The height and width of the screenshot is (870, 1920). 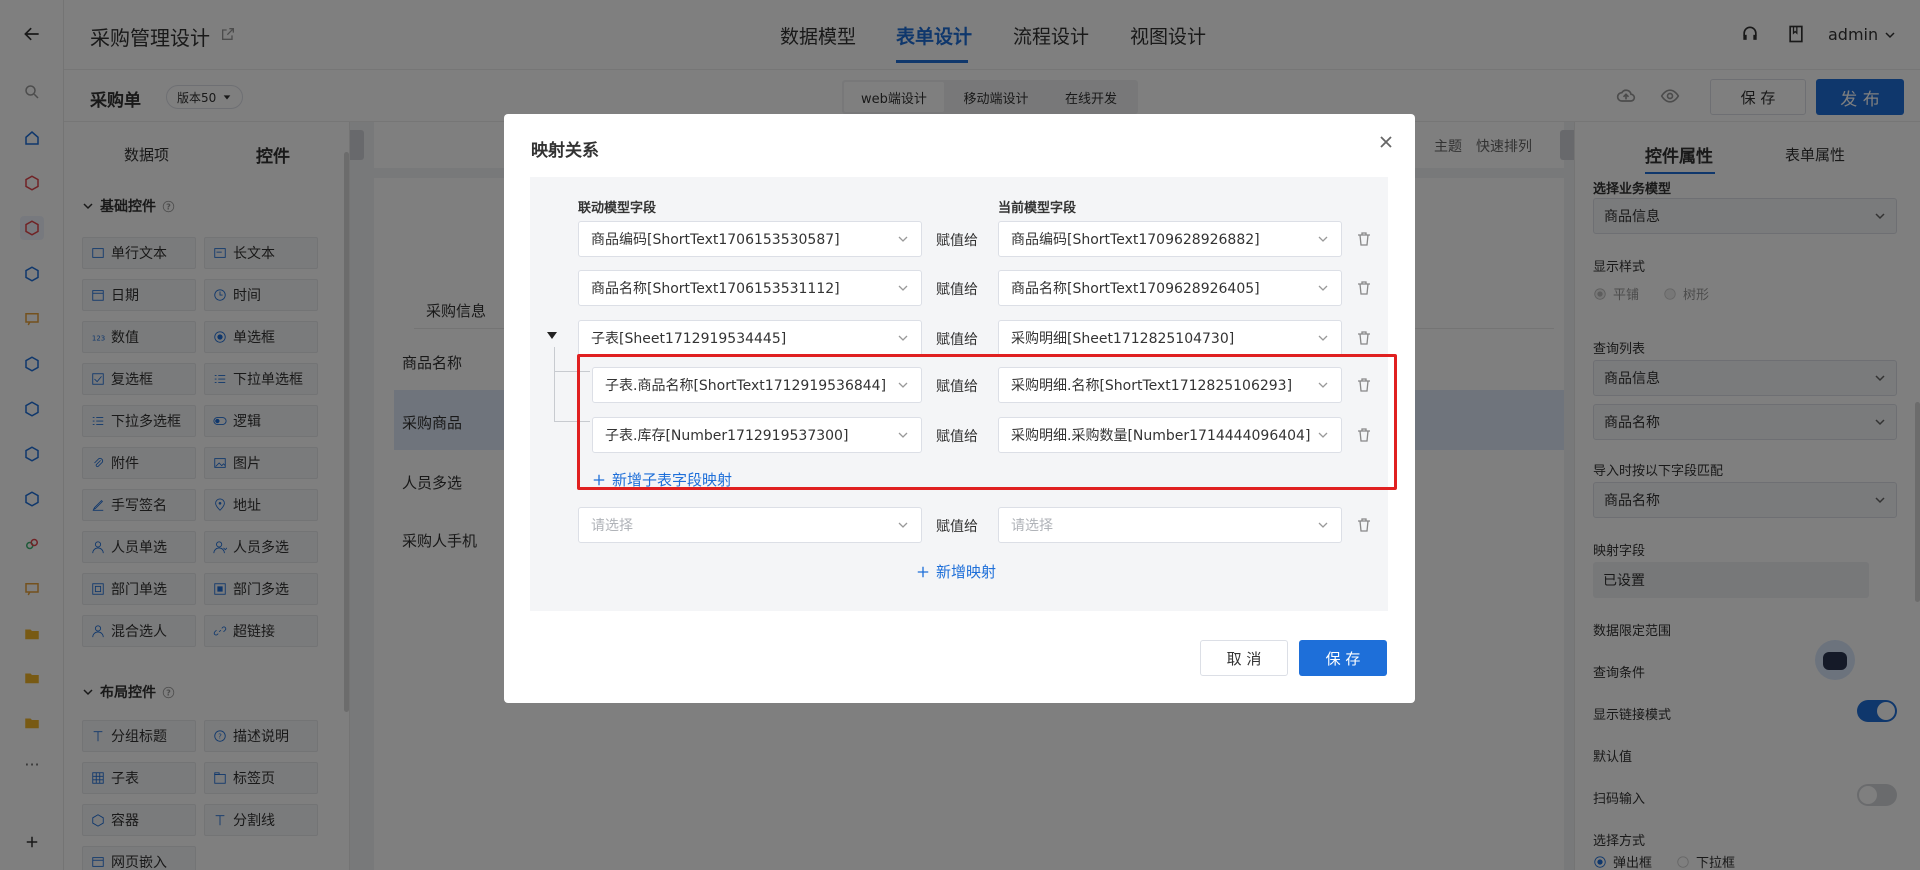 I want to click on source-field-select: 商品名称[ShortText1706153531112], so click(x=750, y=288).